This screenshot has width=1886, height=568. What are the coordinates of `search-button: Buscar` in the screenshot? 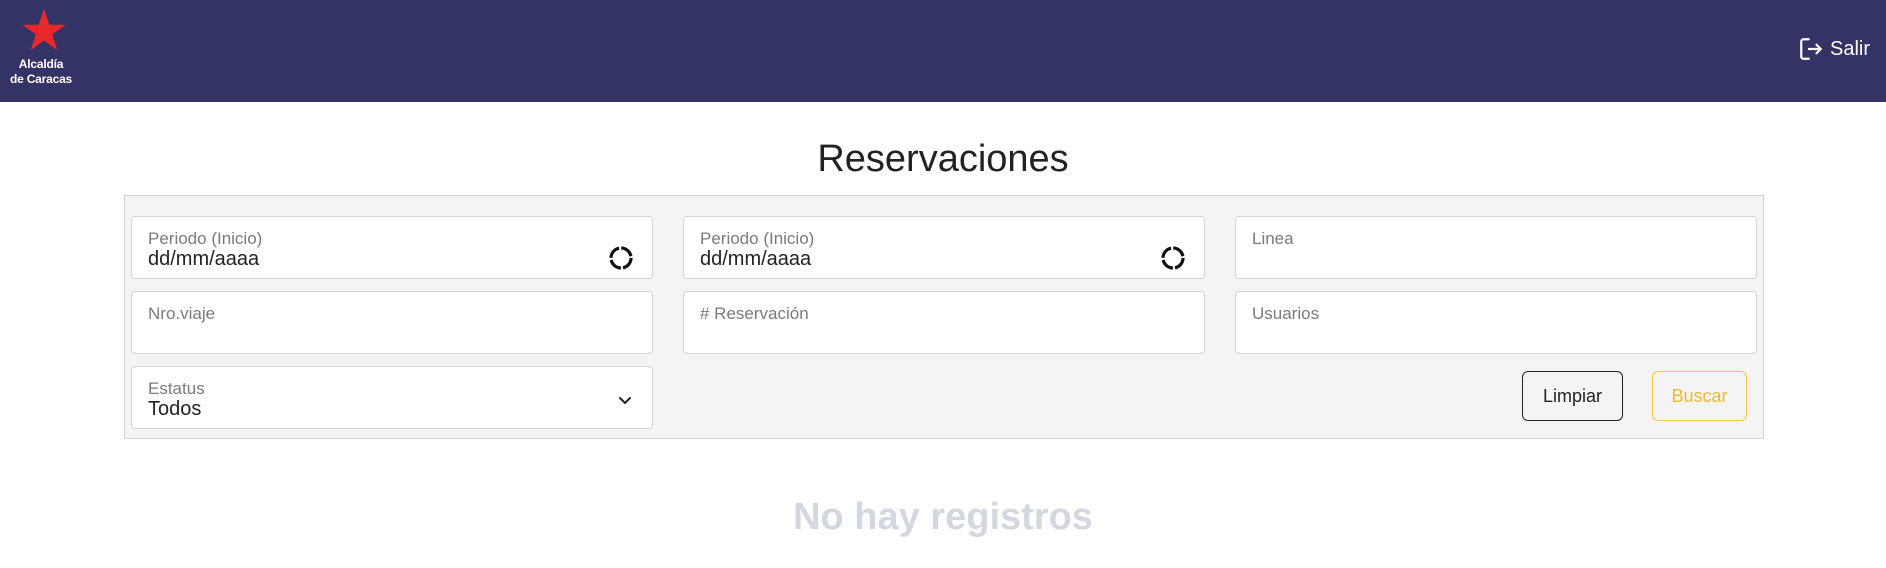 It's located at (1699, 396).